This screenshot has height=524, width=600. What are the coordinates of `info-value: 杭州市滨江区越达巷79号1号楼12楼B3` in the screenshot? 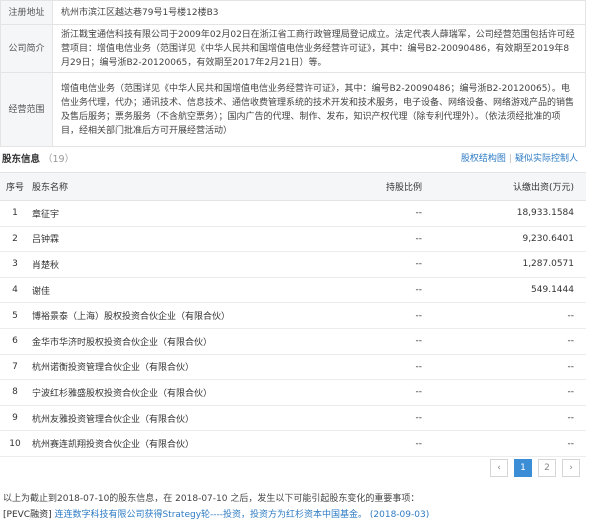 It's located at (319, 12).